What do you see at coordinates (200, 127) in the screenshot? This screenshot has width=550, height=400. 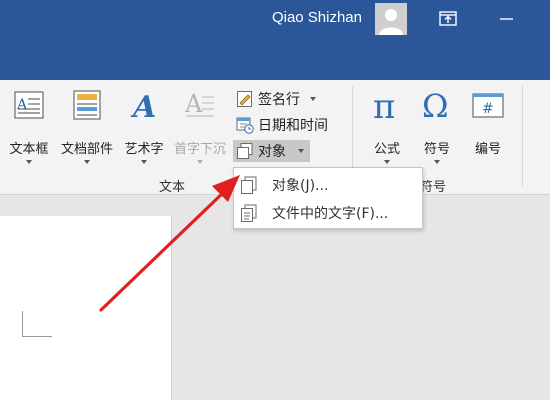 I see `dropcap-button: A 首字下沉` at bounding box center [200, 127].